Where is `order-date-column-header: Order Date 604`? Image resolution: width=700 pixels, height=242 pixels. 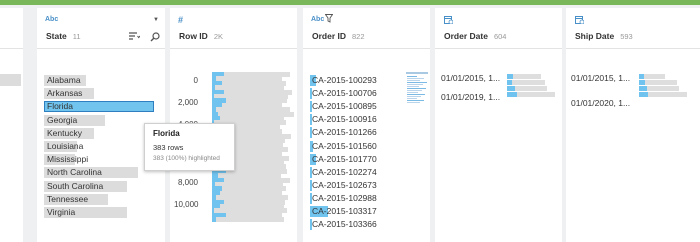 order-date-column-header: Order Date 604 is located at coordinates (498, 28).